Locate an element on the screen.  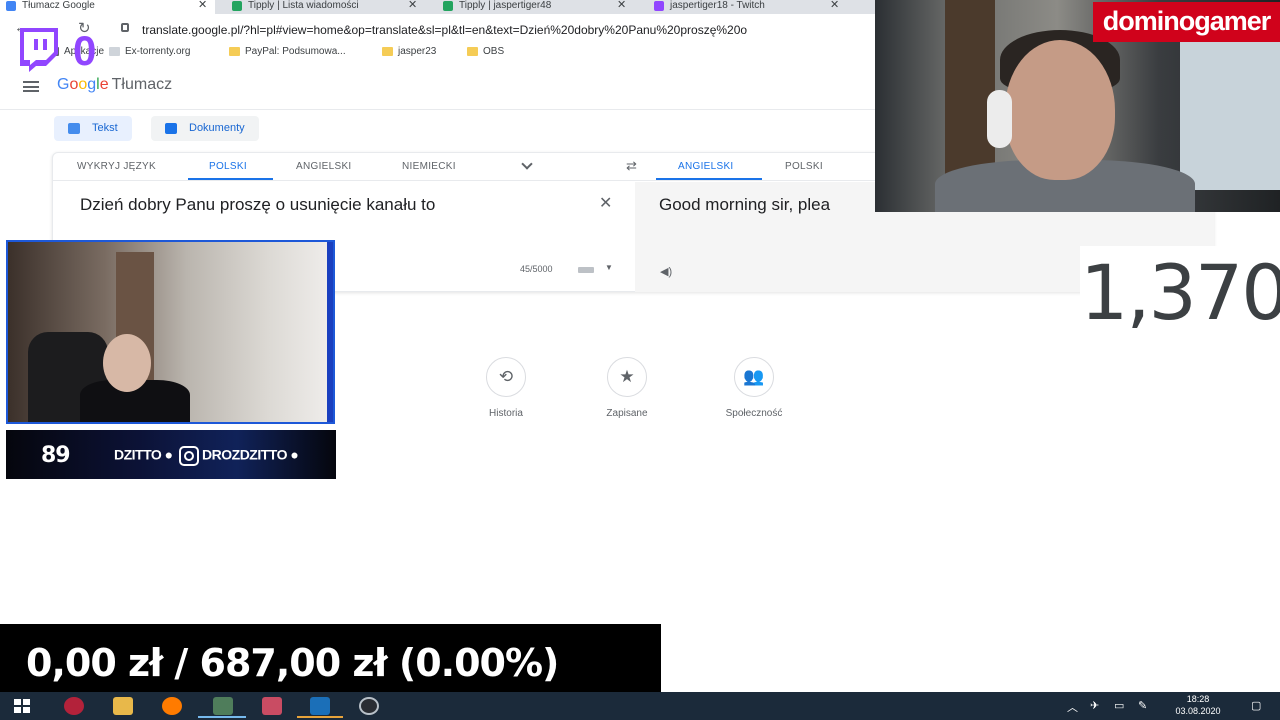
firefox-icon is located at coordinates (172, 706).